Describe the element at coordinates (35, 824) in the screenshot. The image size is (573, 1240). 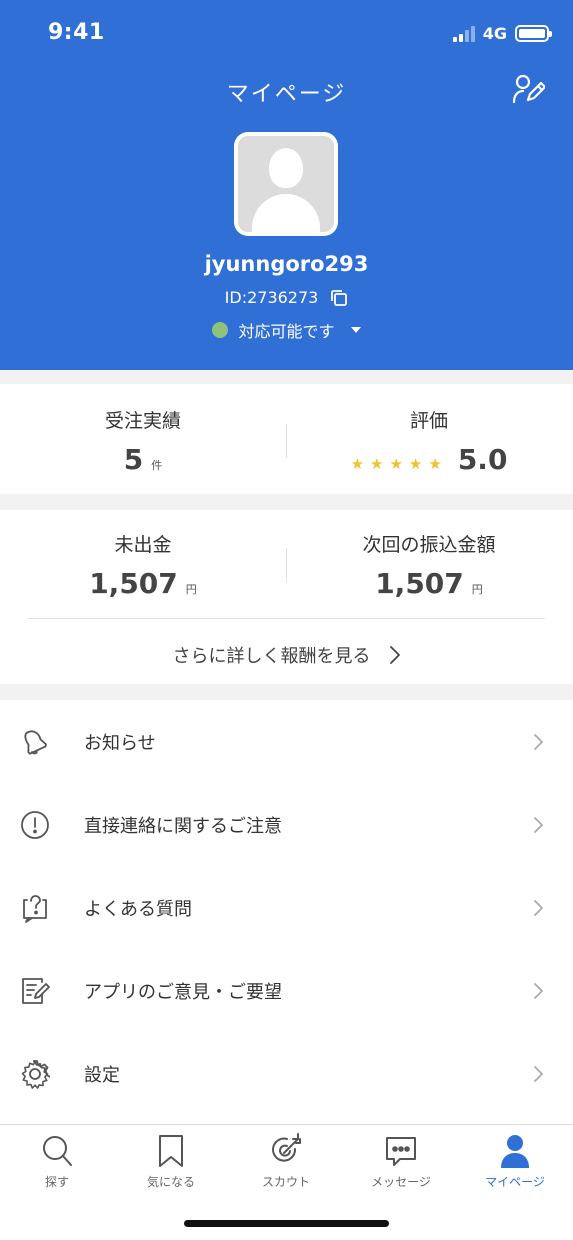
I see `warning-circle-icon` at that location.